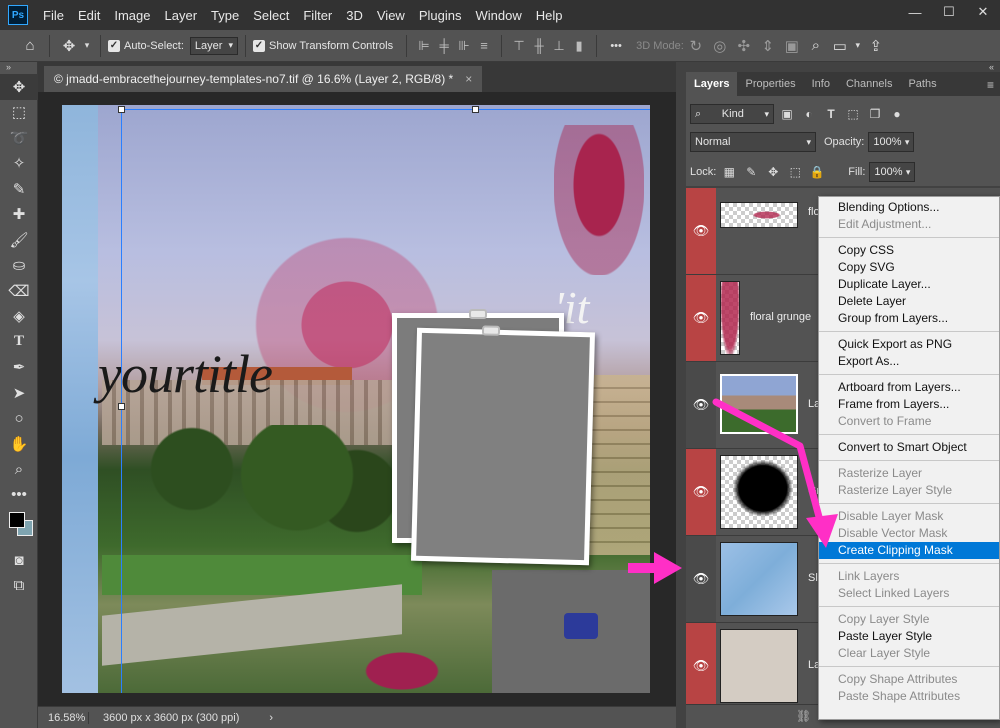 The height and width of the screenshot is (728, 1000). I want to click on menu-item-copy-svg: Copy SVG, so click(909, 267).